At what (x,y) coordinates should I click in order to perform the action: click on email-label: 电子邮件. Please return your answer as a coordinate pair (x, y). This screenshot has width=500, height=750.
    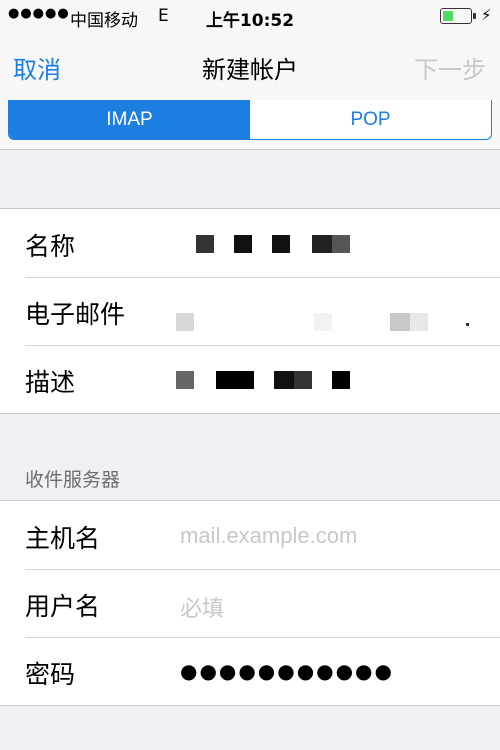
    Looking at the image, I should click on (75, 314).